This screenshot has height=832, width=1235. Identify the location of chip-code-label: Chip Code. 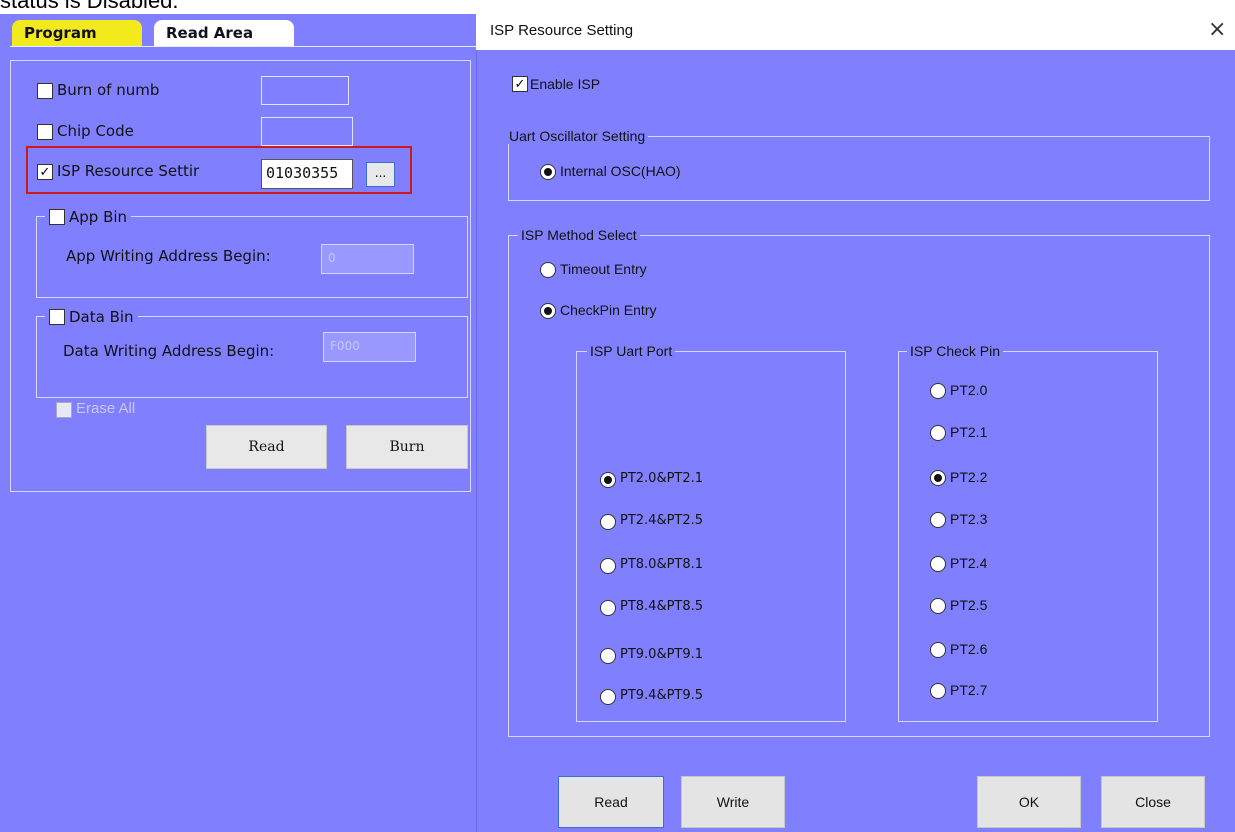
(95, 131).